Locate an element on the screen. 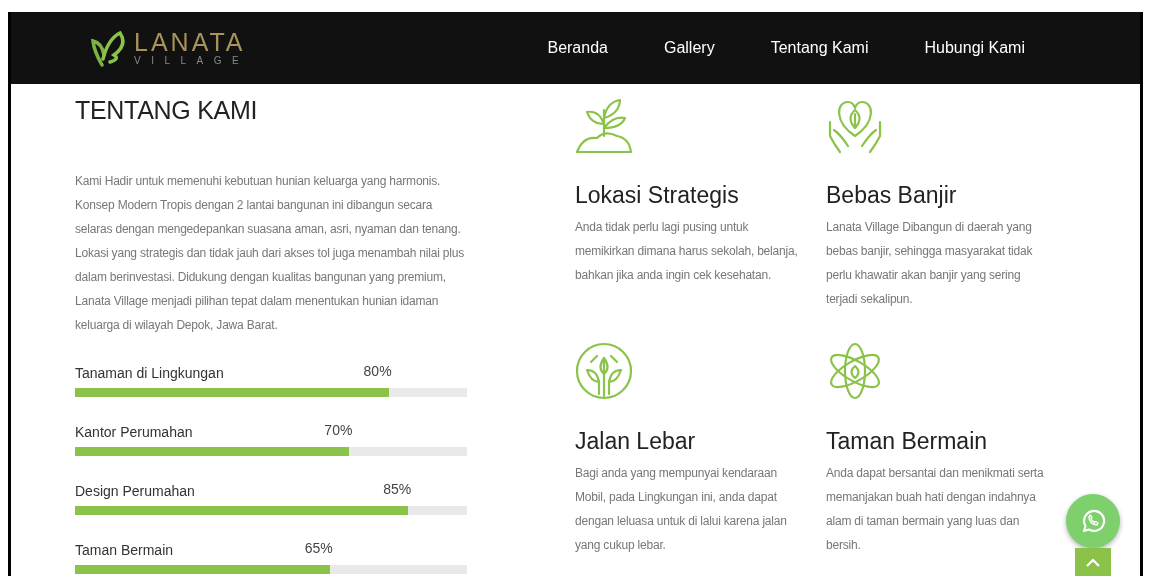 The height and width of the screenshot is (576, 1149). chat-bubble-icon is located at coordinates (1093, 521).